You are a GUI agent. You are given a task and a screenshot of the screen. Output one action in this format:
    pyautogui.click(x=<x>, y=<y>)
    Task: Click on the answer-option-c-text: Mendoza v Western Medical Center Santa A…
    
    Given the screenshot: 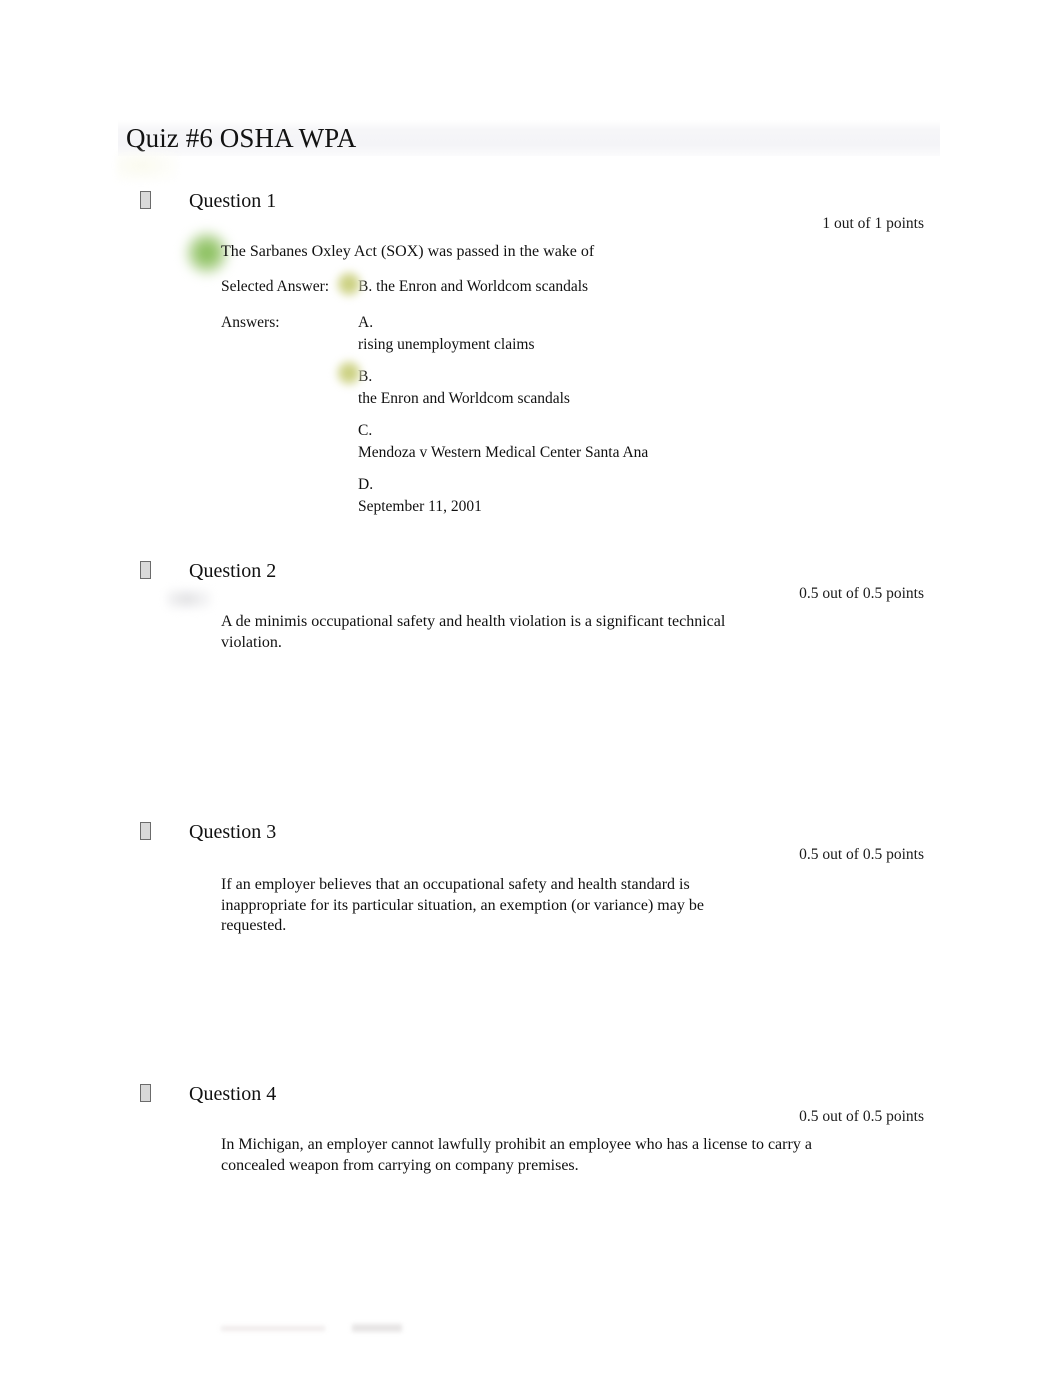 What is the action you would take?
    pyautogui.click(x=503, y=452)
    